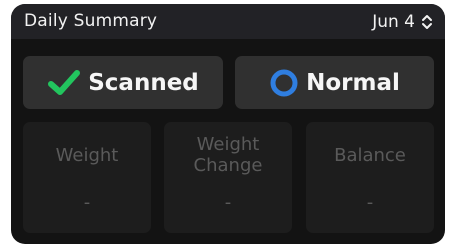  What do you see at coordinates (143, 82) in the screenshot?
I see `scanned-label: Scanned` at bounding box center [143, 82].